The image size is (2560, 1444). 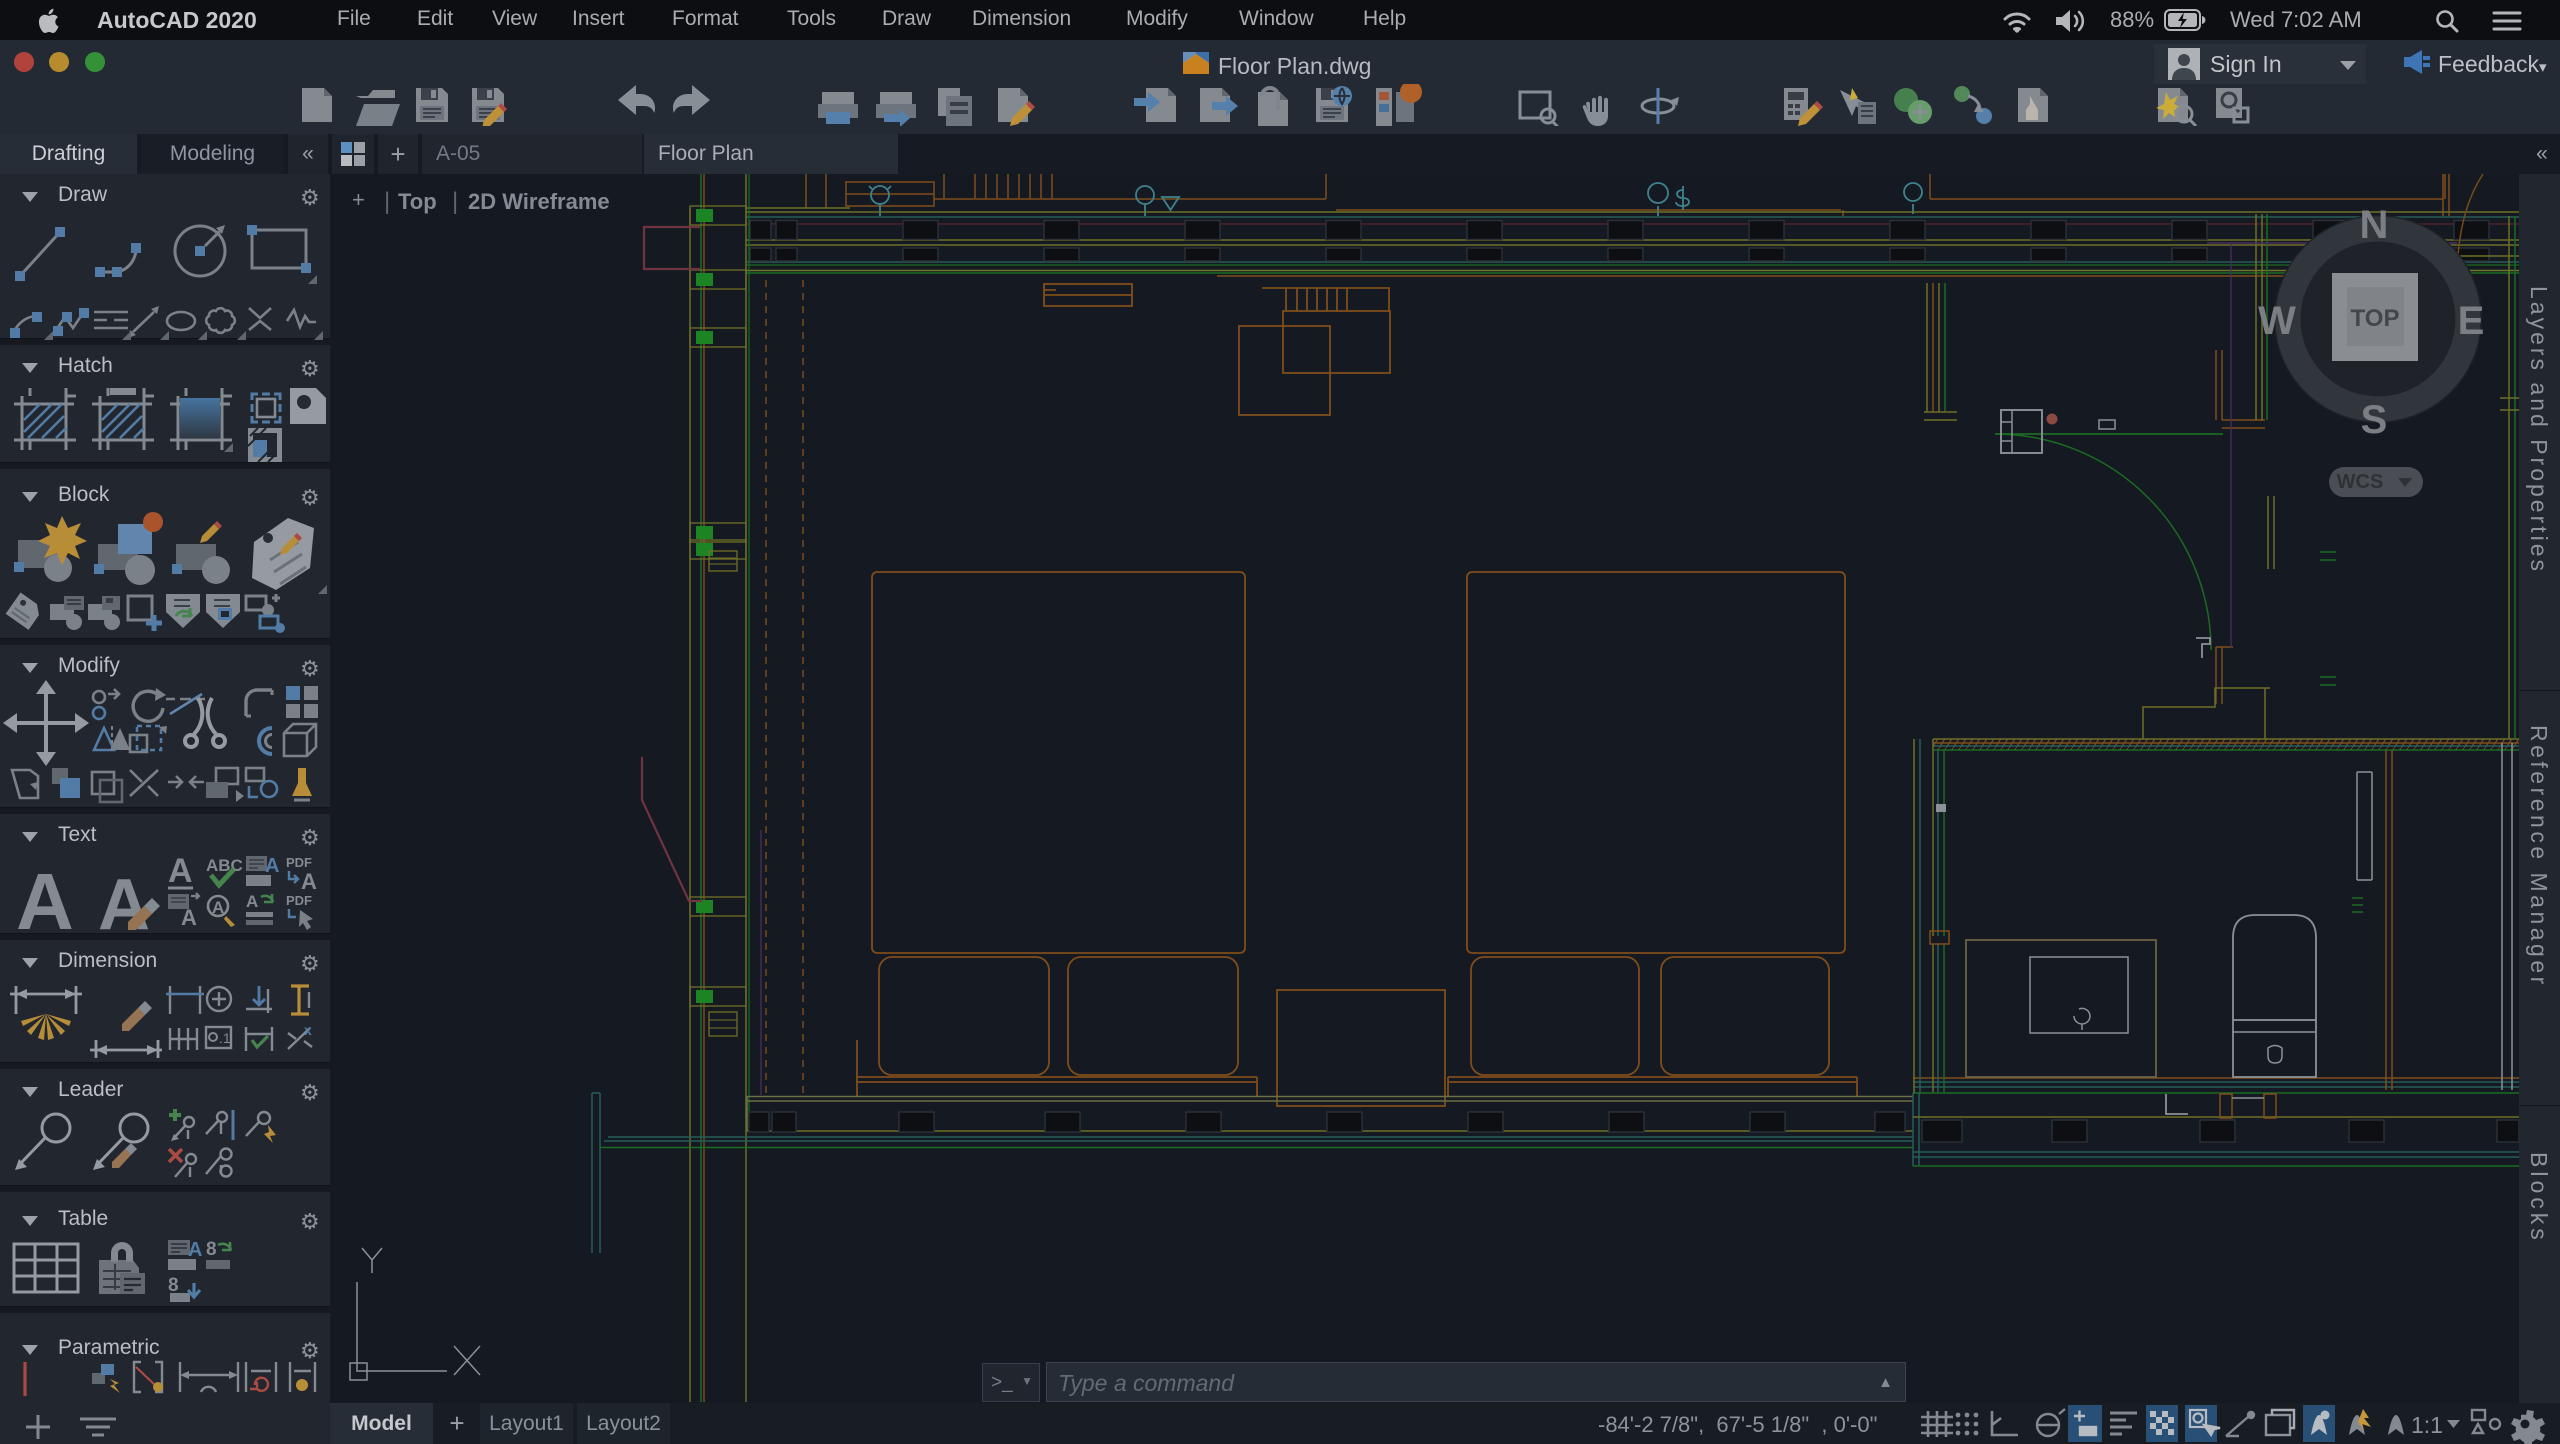 I want to click on svg-text: 2D Wireframe, so click(x=539, y=201).